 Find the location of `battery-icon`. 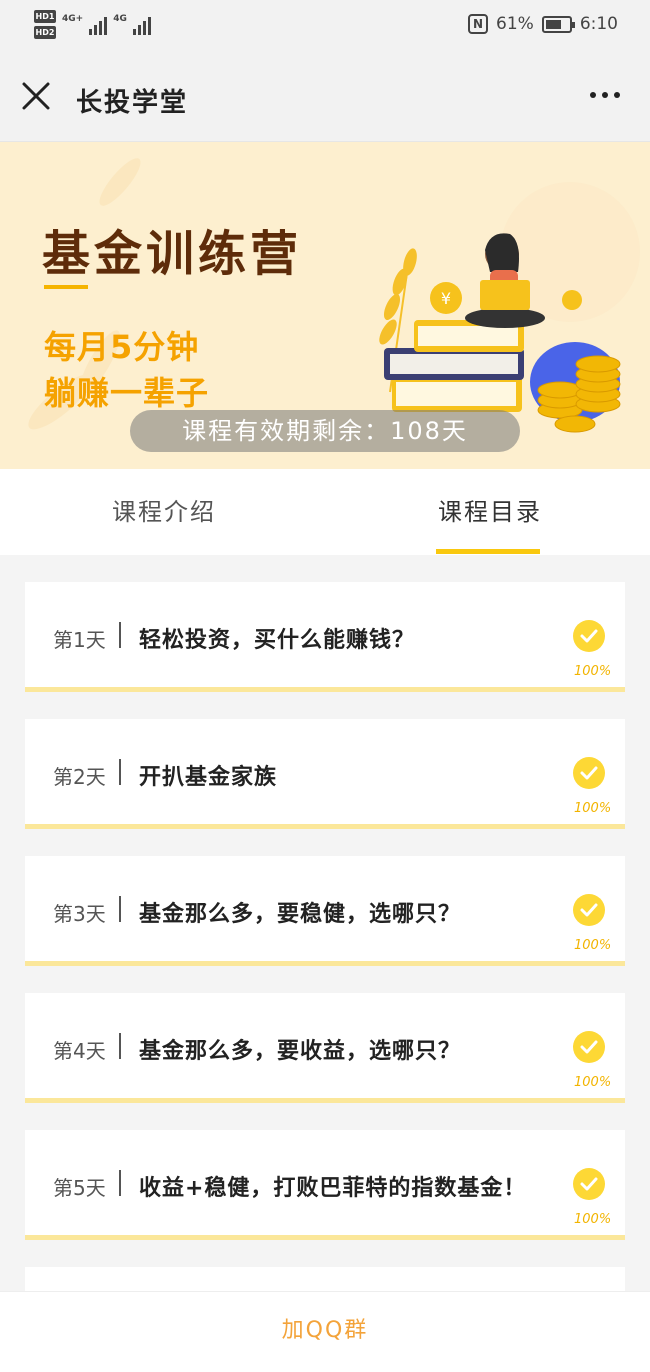

battery-icon is located at coordinates (558, 24).